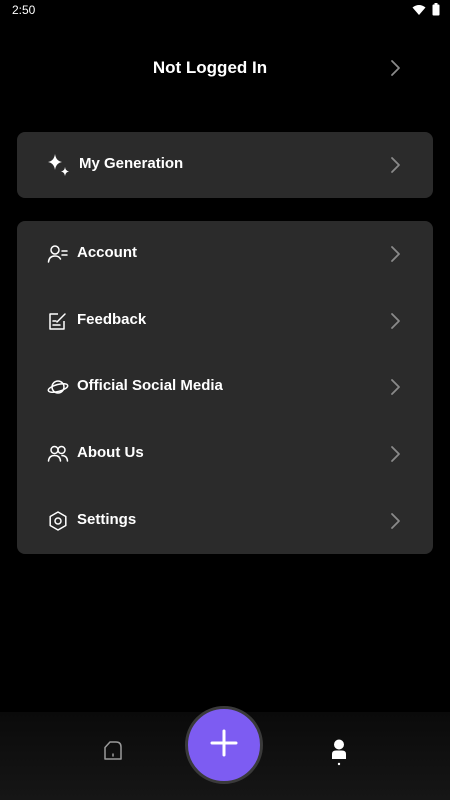 The height and width of the screenshot is (800, 450). I want to click on login-header: Not Logged In, so click(225, 68).